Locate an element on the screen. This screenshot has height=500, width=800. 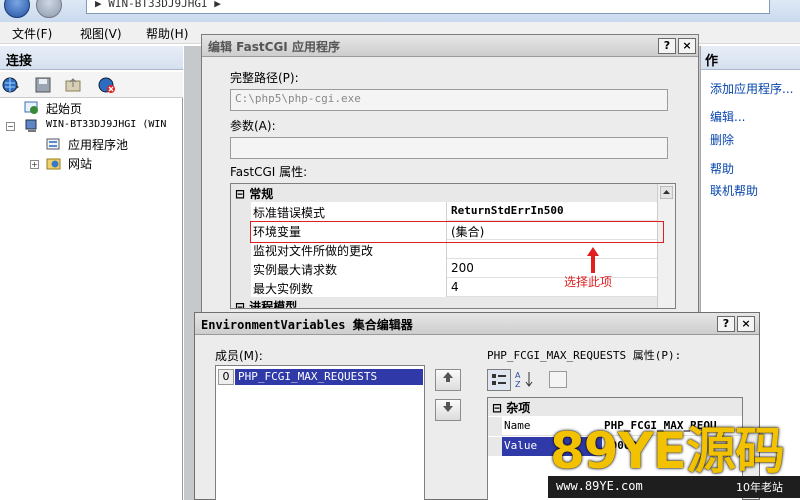
watermark-site-bar: www.89YE.com 10年老站 is located at coordinates (674, 487).